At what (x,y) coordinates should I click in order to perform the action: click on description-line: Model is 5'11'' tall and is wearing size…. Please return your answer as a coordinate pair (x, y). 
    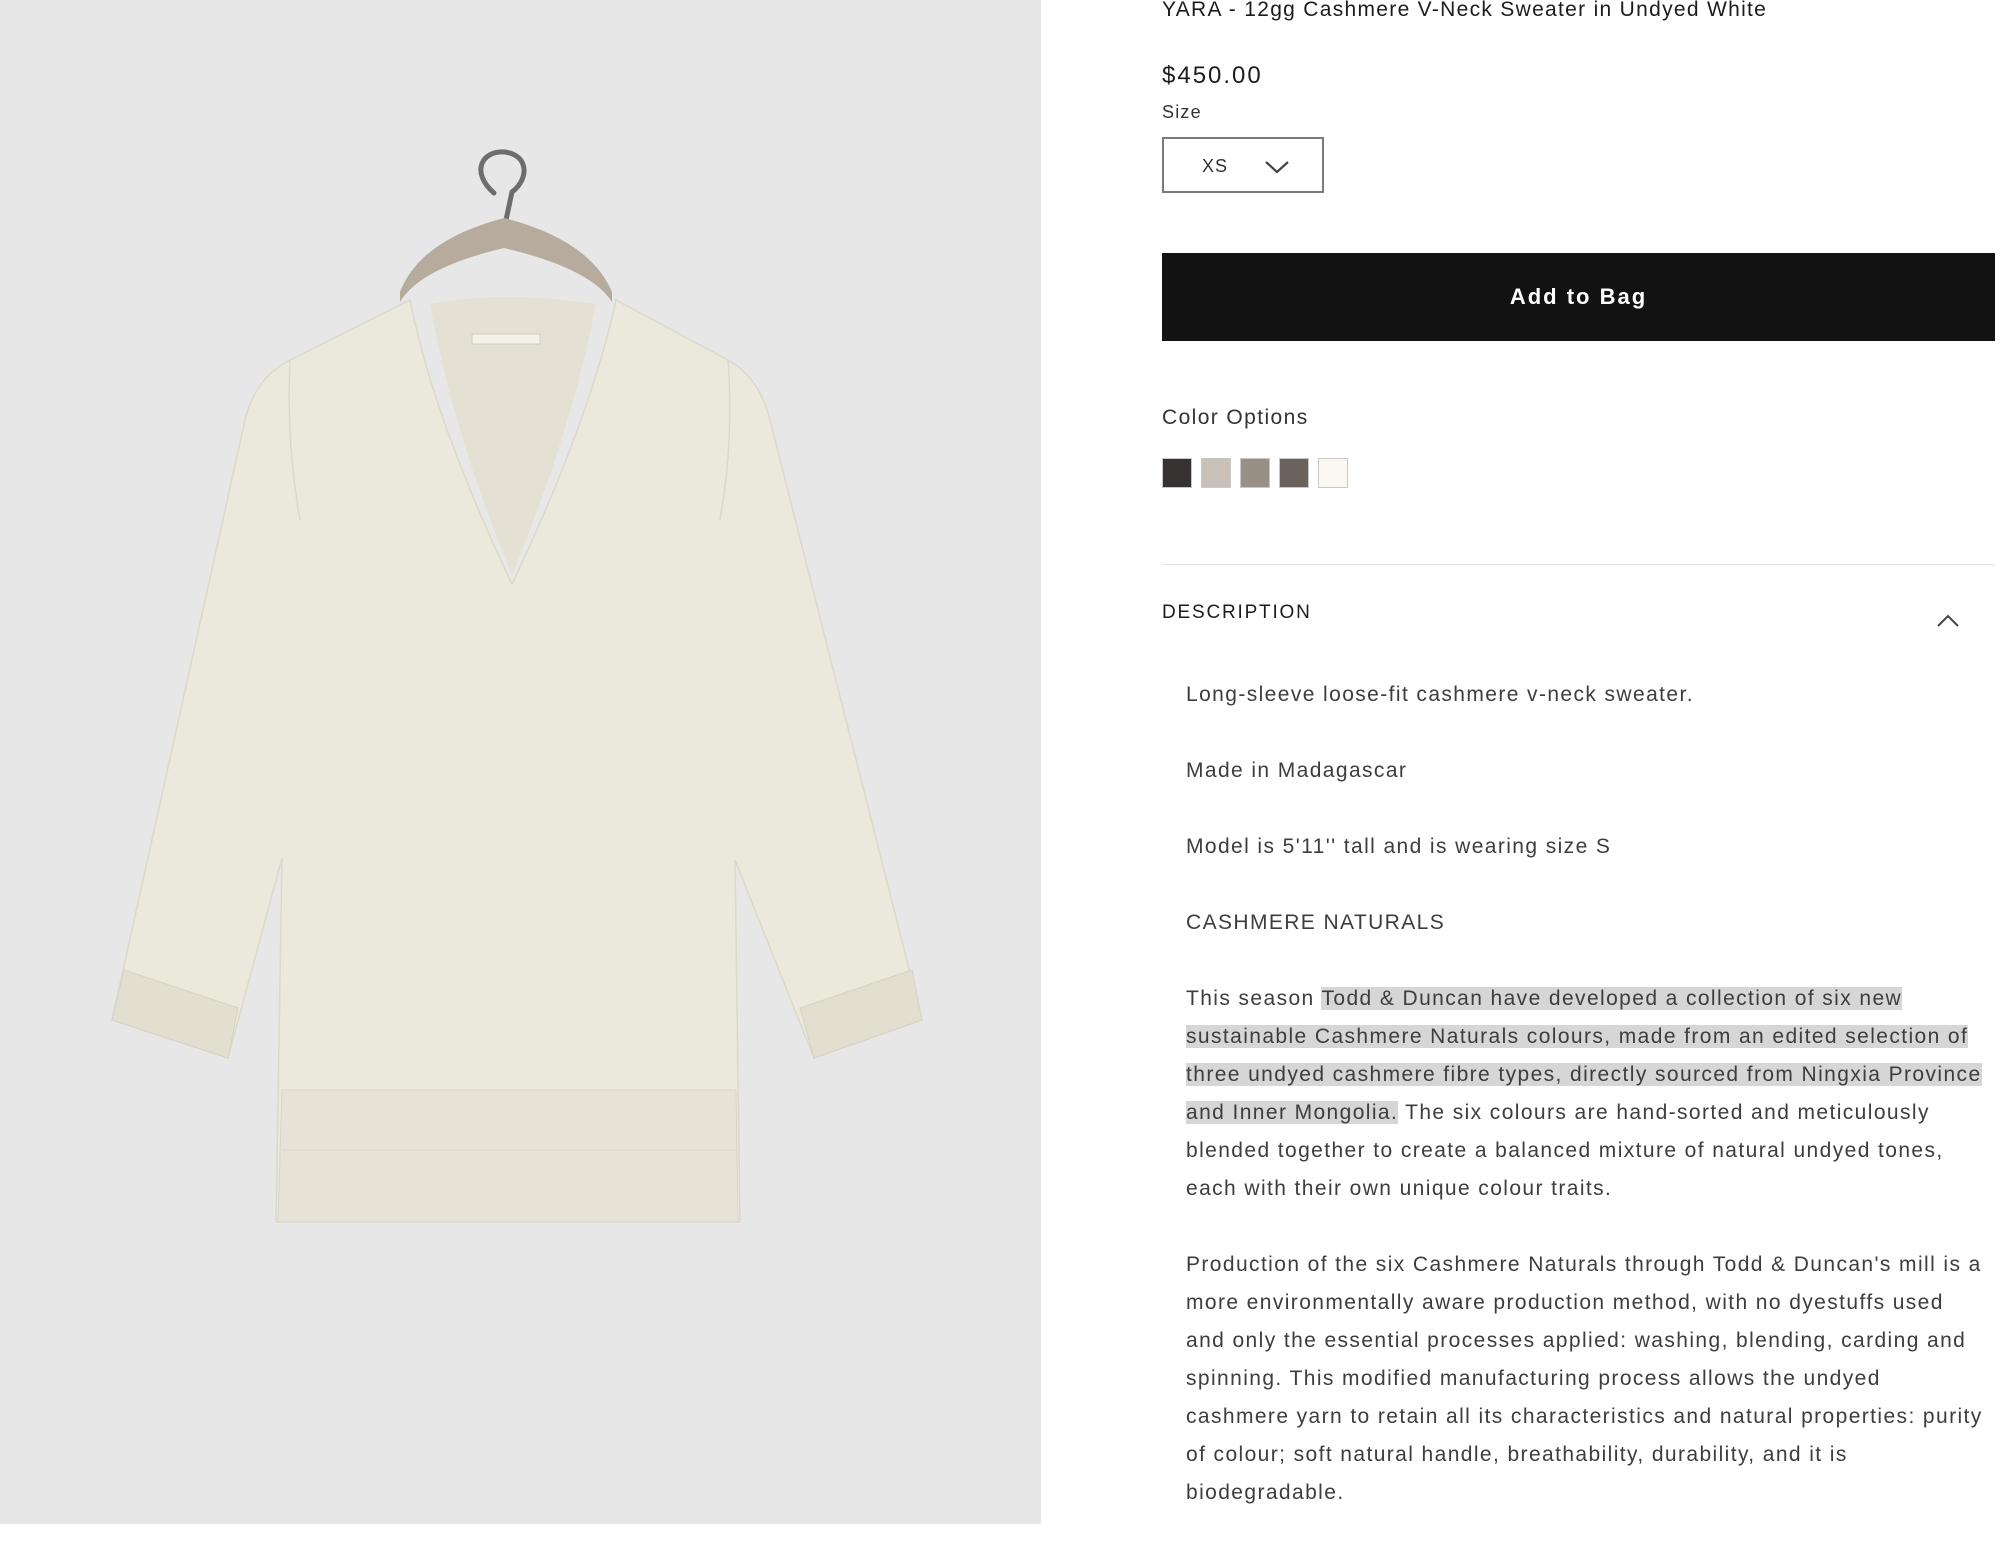
    Looking at the image, I should click on (1399, 846).